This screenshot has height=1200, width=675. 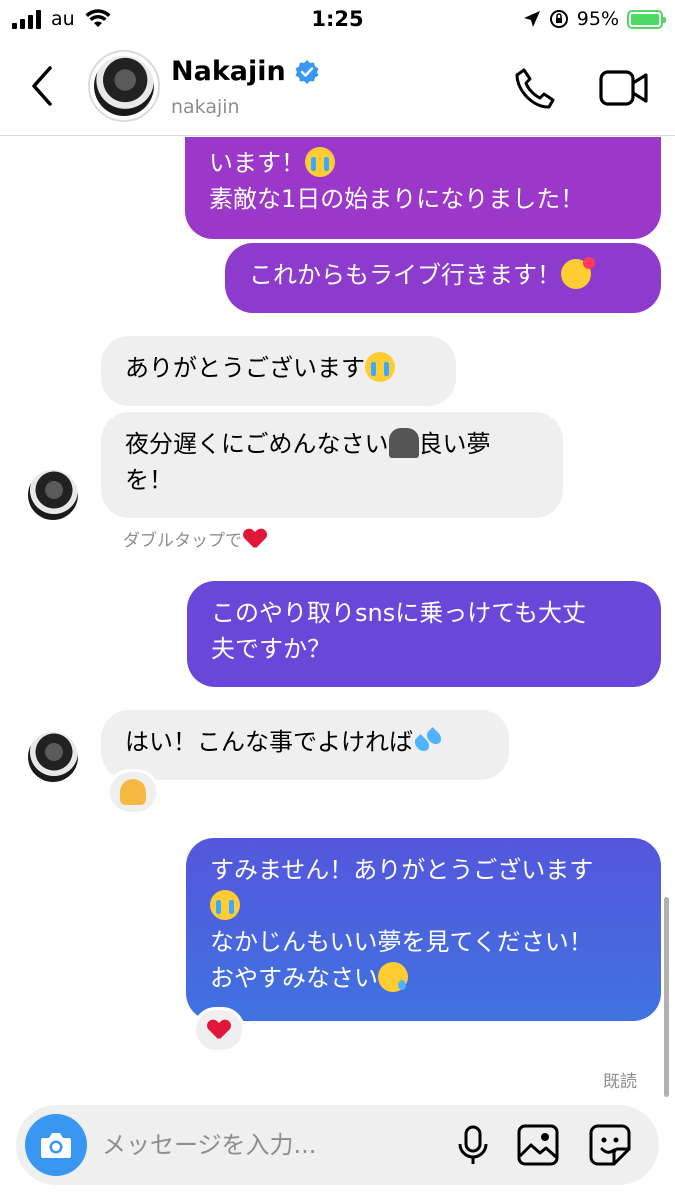 What do you see at coordinates (337, 20) in the screenshot?
I see `status-bar: au 1:25 95%` at bounding box center [337, 20].